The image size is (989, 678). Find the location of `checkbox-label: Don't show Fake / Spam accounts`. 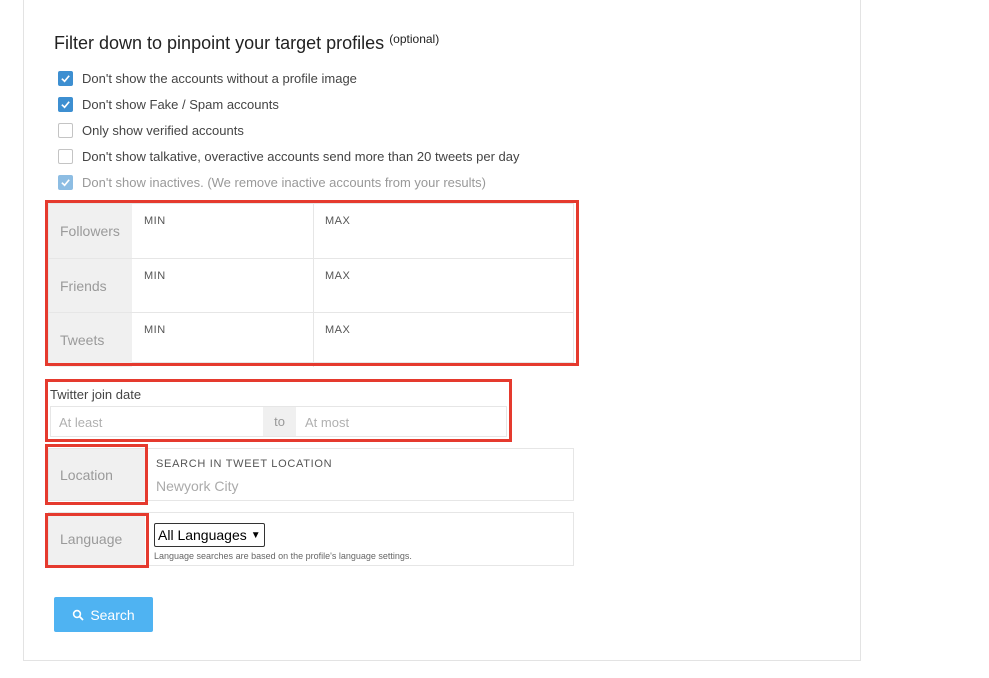

checkbox-label: Don't show Fake / Spam accounts is located at coordinates (180, 104).